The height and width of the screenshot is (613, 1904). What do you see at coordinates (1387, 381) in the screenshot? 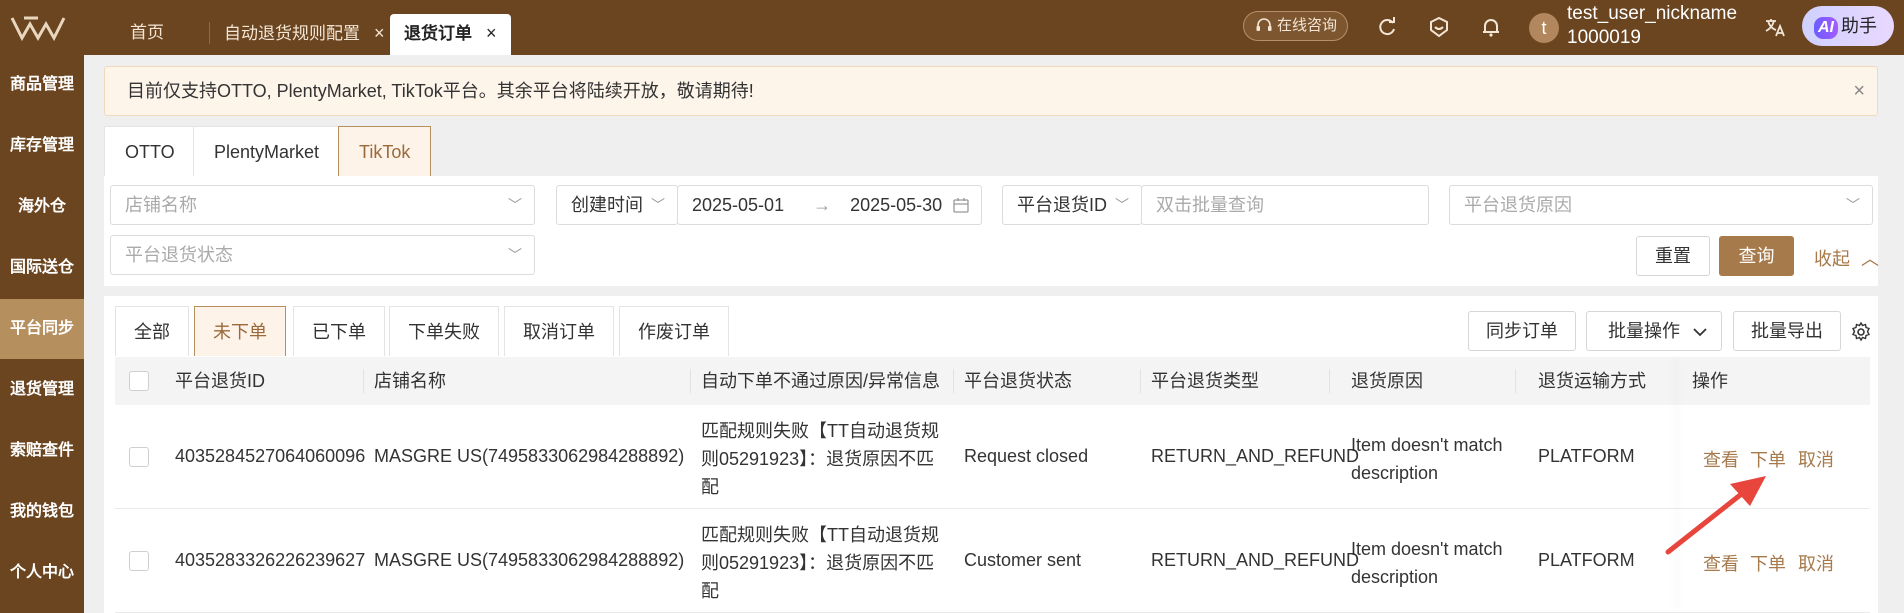
I see `col-header-return-reason: 退货原因` at bounding box center [1387, 381].